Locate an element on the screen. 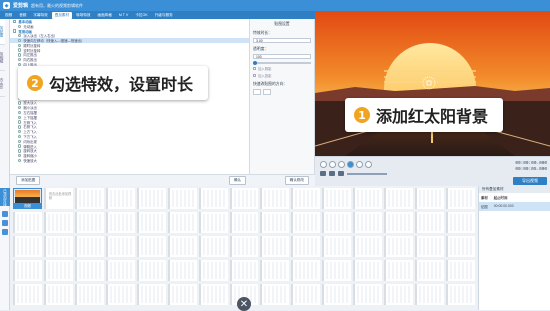  next-frame-icon is located at coordinates (359, 164).